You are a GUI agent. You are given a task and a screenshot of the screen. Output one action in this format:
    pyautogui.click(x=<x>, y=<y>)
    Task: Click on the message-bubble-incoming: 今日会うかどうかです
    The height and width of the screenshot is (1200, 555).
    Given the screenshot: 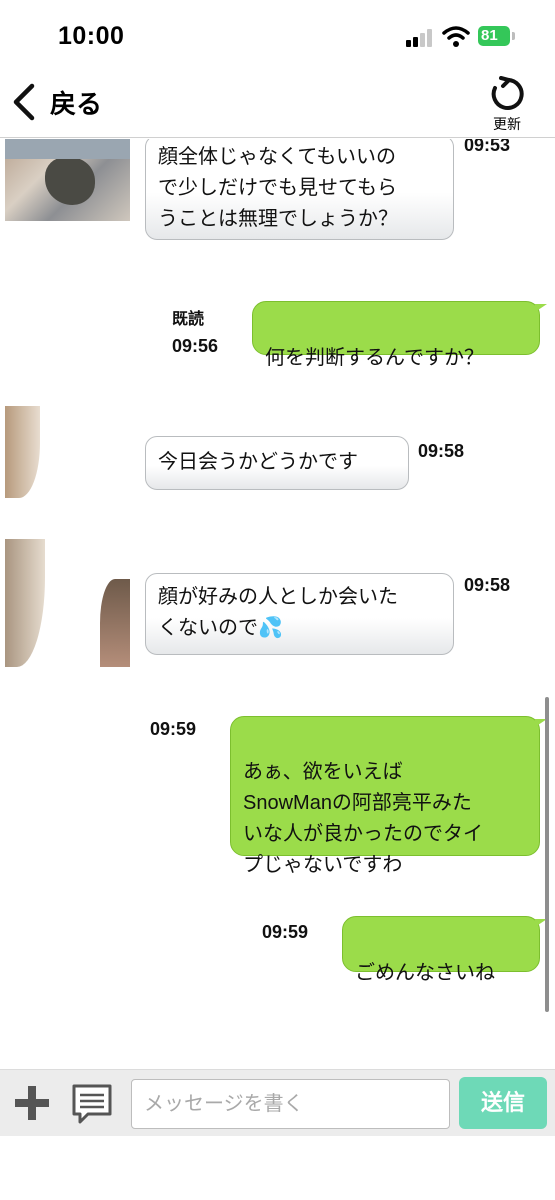 What is the action you would take?
    pyautogui.click(x=277, y=463)
    